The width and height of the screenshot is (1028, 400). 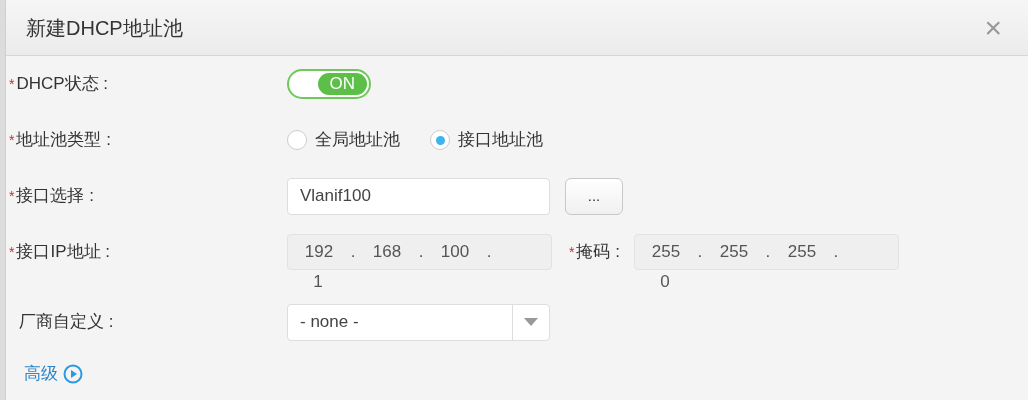 What do you see at coordinates (531, 322) in the screenshot?
I see `caret-icon` at bounding box center [531, 322].